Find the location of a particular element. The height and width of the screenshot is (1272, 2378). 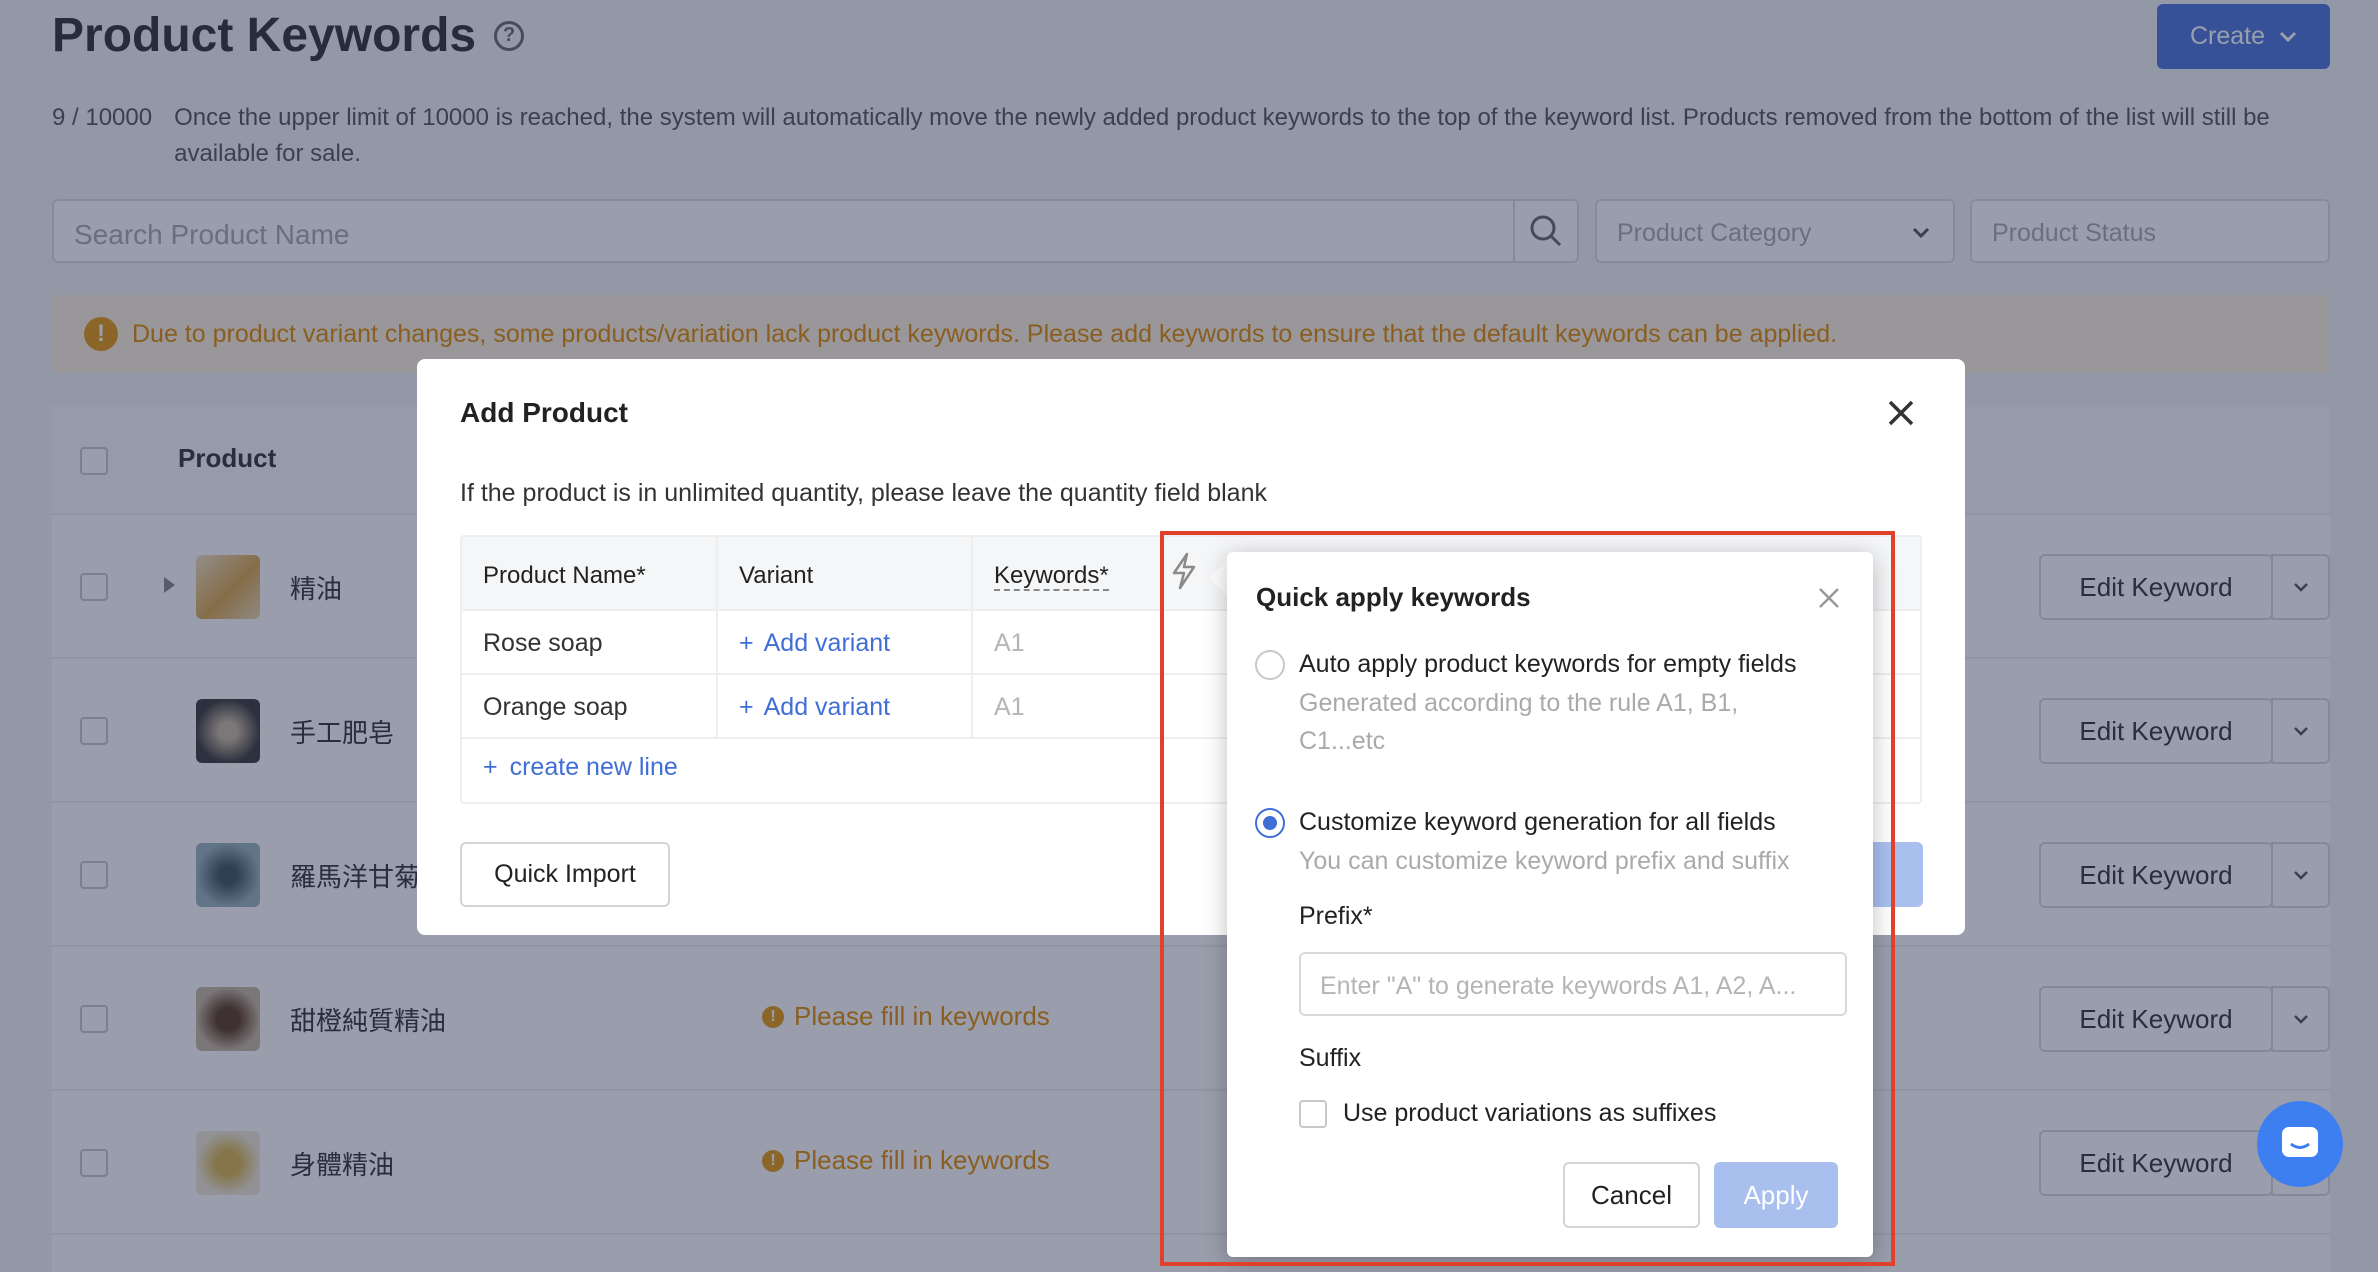

quick-import-button: Quick Import is located at coordinates (565, 874).